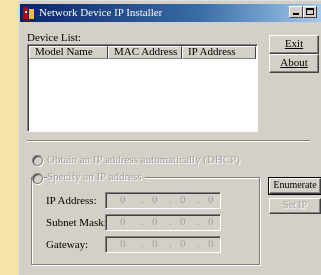  Describe the element at coordinates (101, 13) in the screenshot. I see `window-title: Network Device IP Installer` at that location.